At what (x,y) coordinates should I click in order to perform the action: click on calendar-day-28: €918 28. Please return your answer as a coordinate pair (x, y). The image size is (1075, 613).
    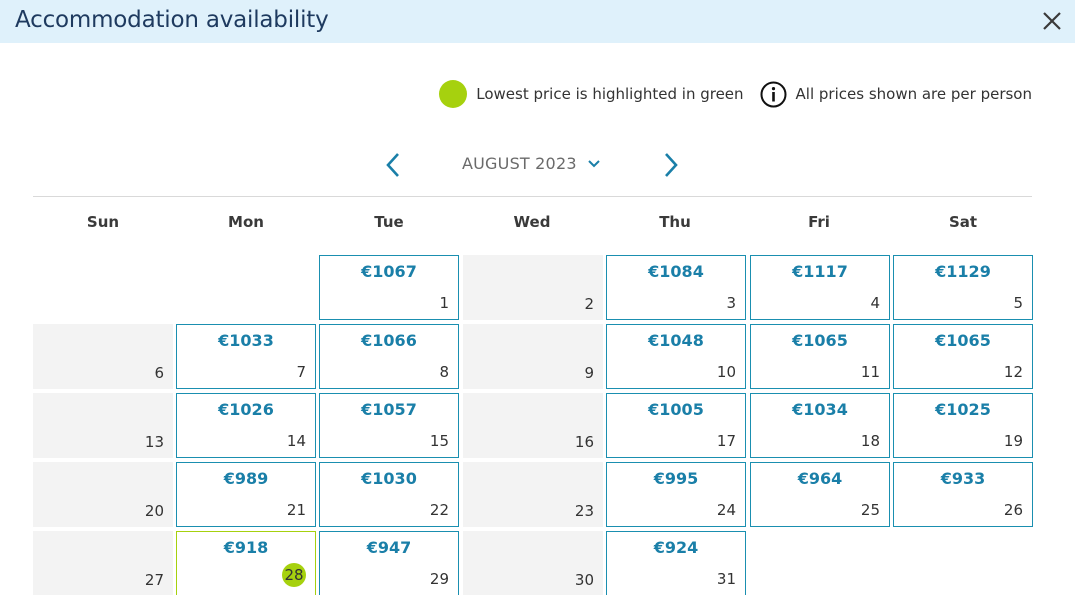
    Looking at the image, I should click on (246, 563).